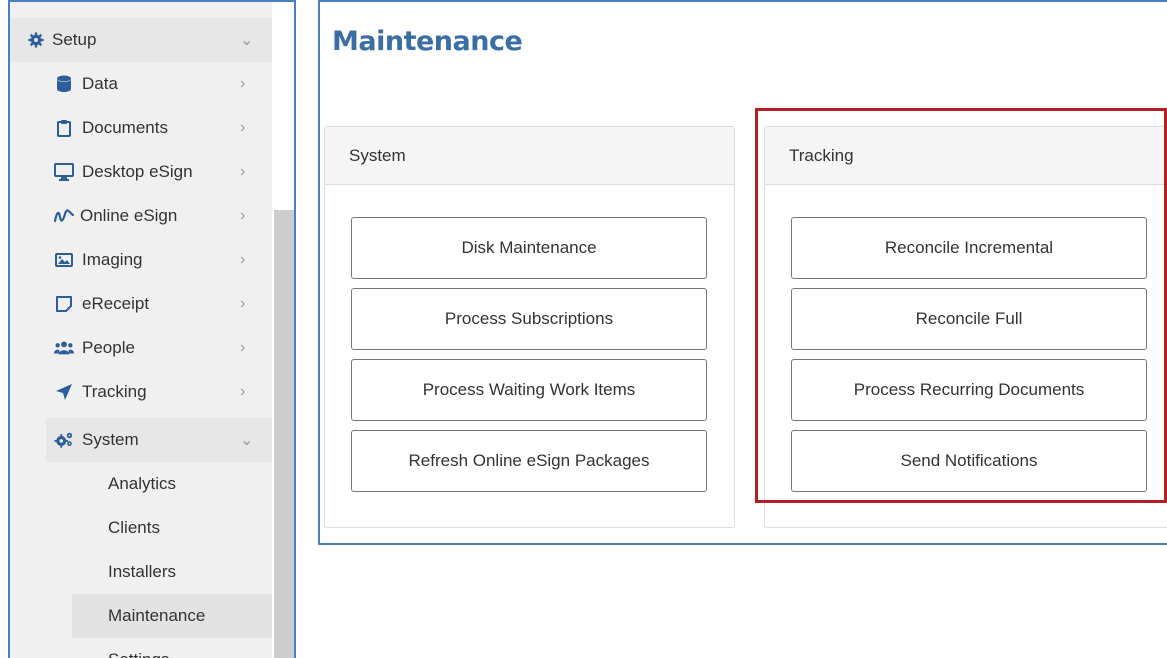  What do you see at coordinates (137, 171) in the screenshot?
I see `sidebar-item-label: Desktop eSign` at bounding box center [137, 171].